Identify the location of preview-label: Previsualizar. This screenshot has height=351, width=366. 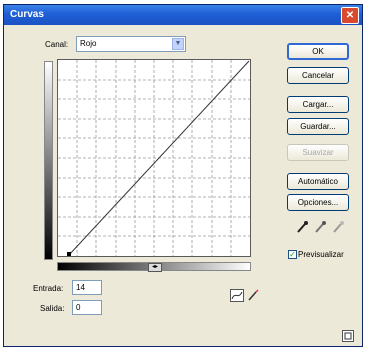
(321, 254).